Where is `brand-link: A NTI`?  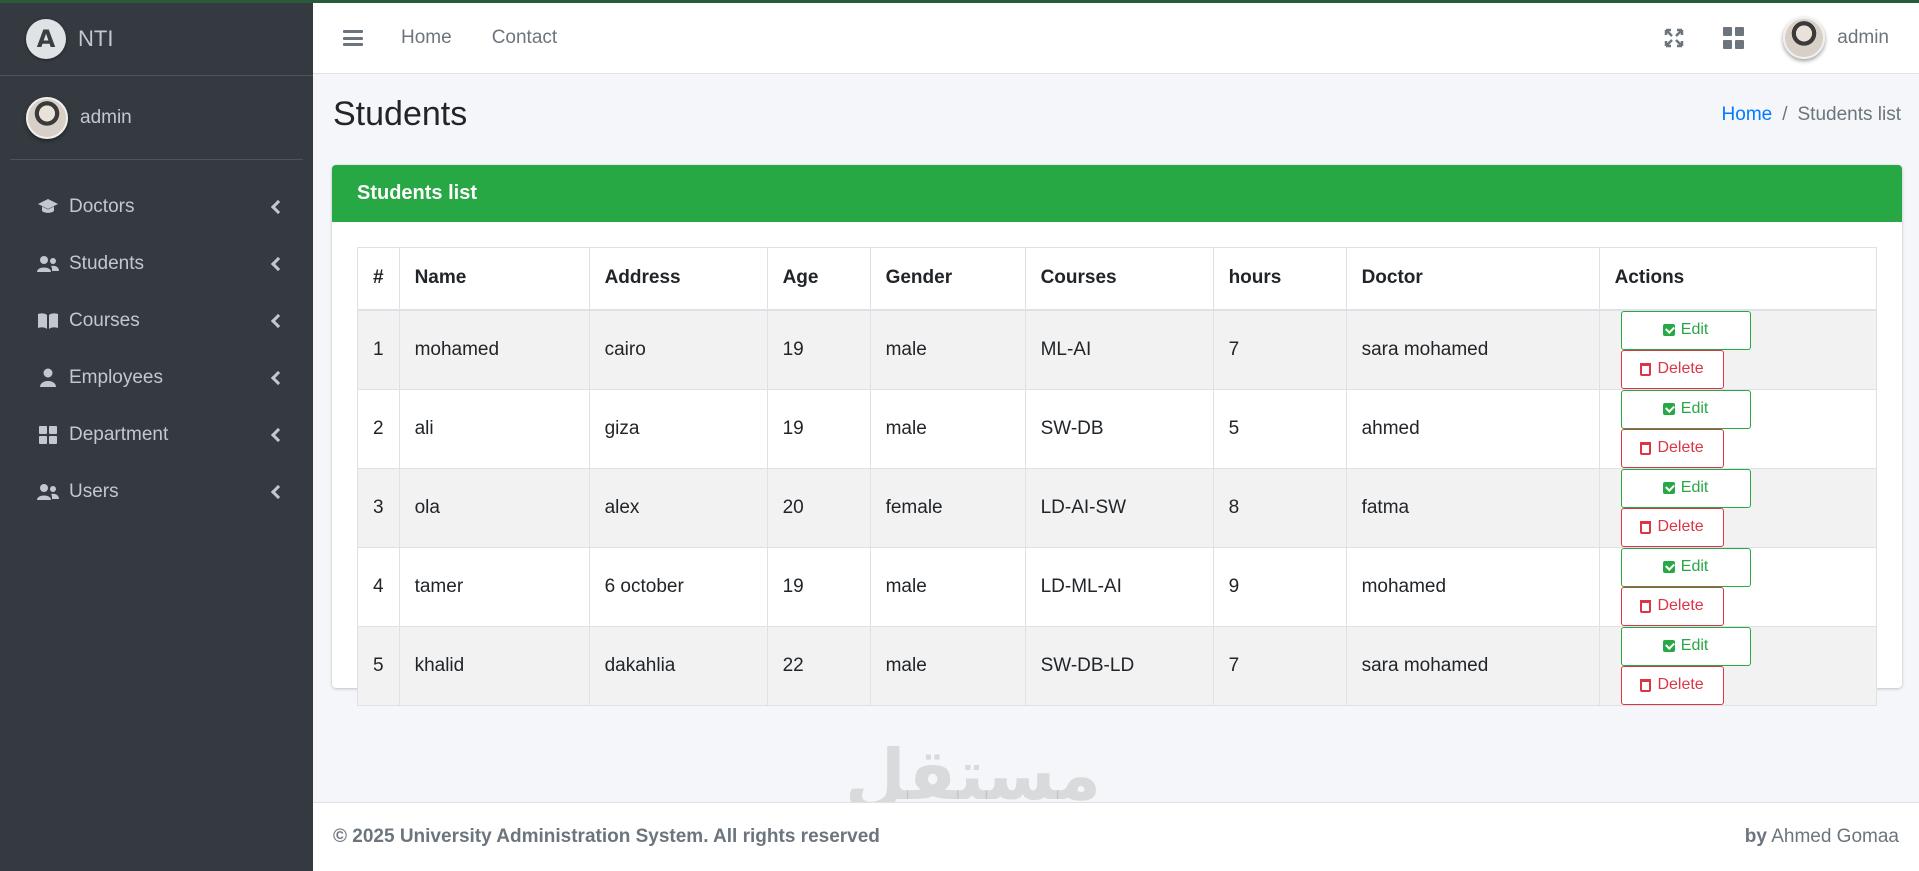 brand-link: A NTI is located at coordinates (156, 39).